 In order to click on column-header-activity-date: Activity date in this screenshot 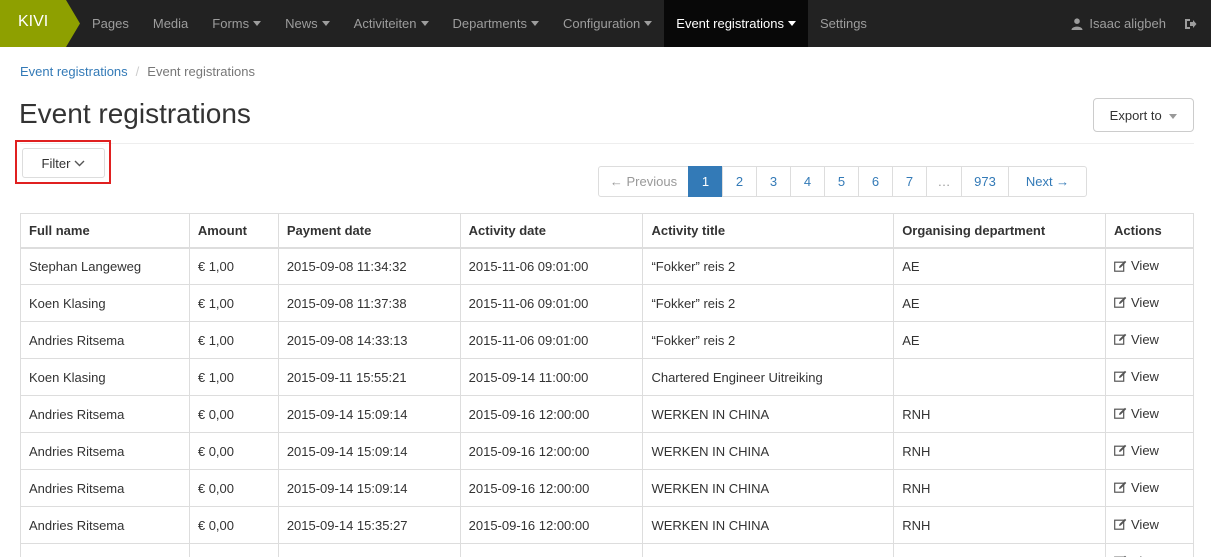, I will do `click(551, 231)`.